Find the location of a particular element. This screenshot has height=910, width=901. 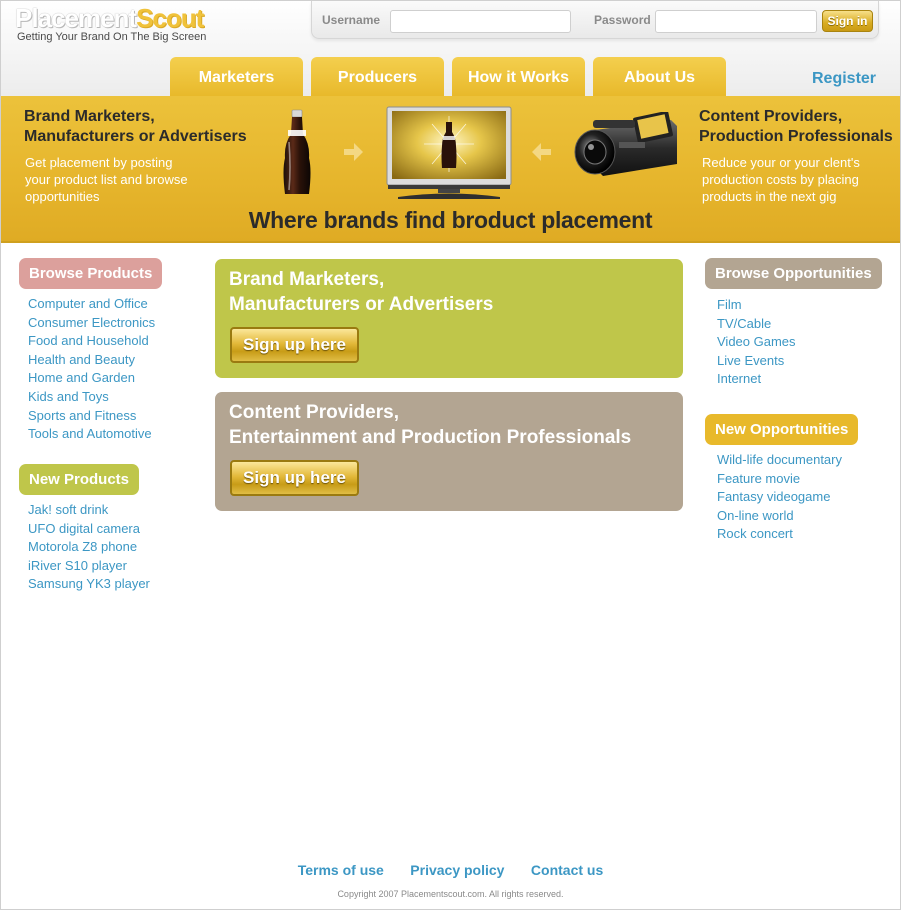

banner-left-heading-line: Brand Marketers, is located at coordinates (89, 116).